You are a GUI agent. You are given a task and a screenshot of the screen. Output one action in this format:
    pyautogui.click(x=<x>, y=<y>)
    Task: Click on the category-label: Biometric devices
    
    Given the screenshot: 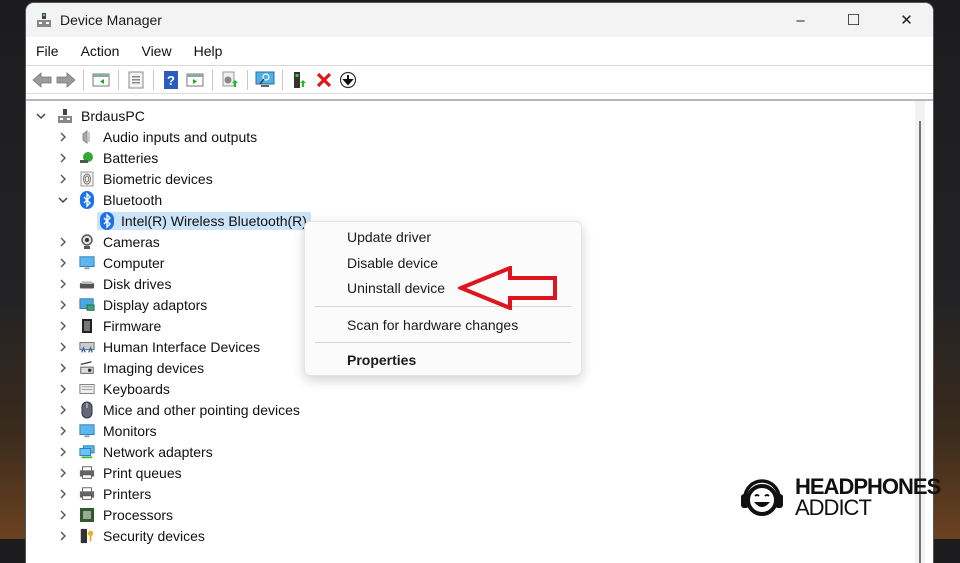 What is the action you would take?
    pyautogui.click(x=158, y=178)
    